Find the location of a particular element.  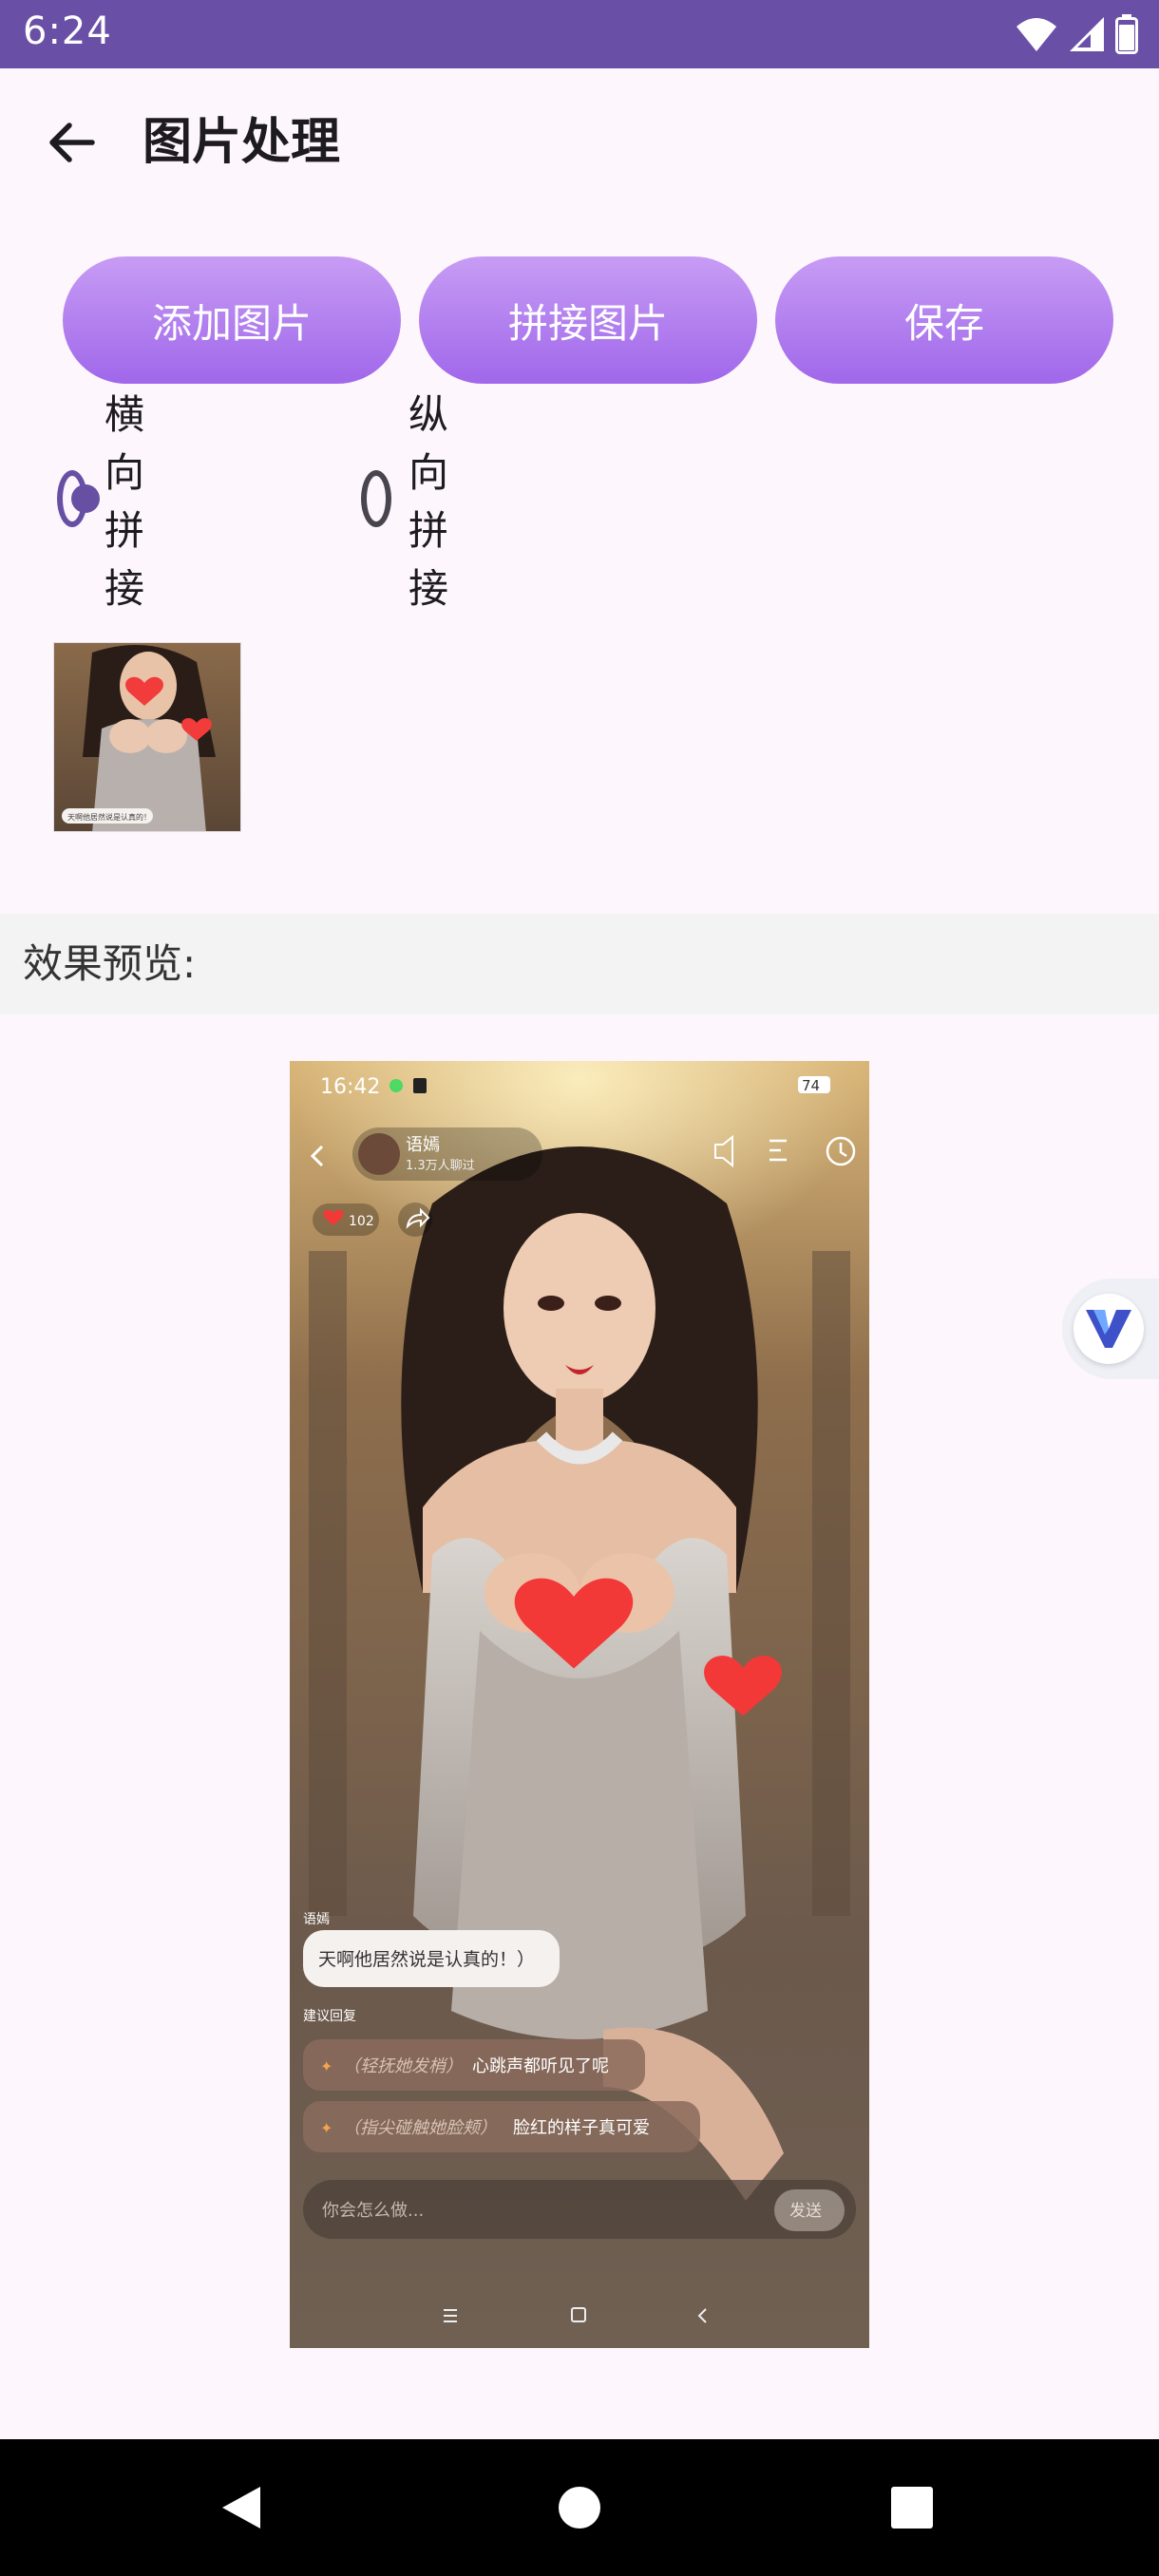

back-arrow-icon is located at coordinates (72, 142).